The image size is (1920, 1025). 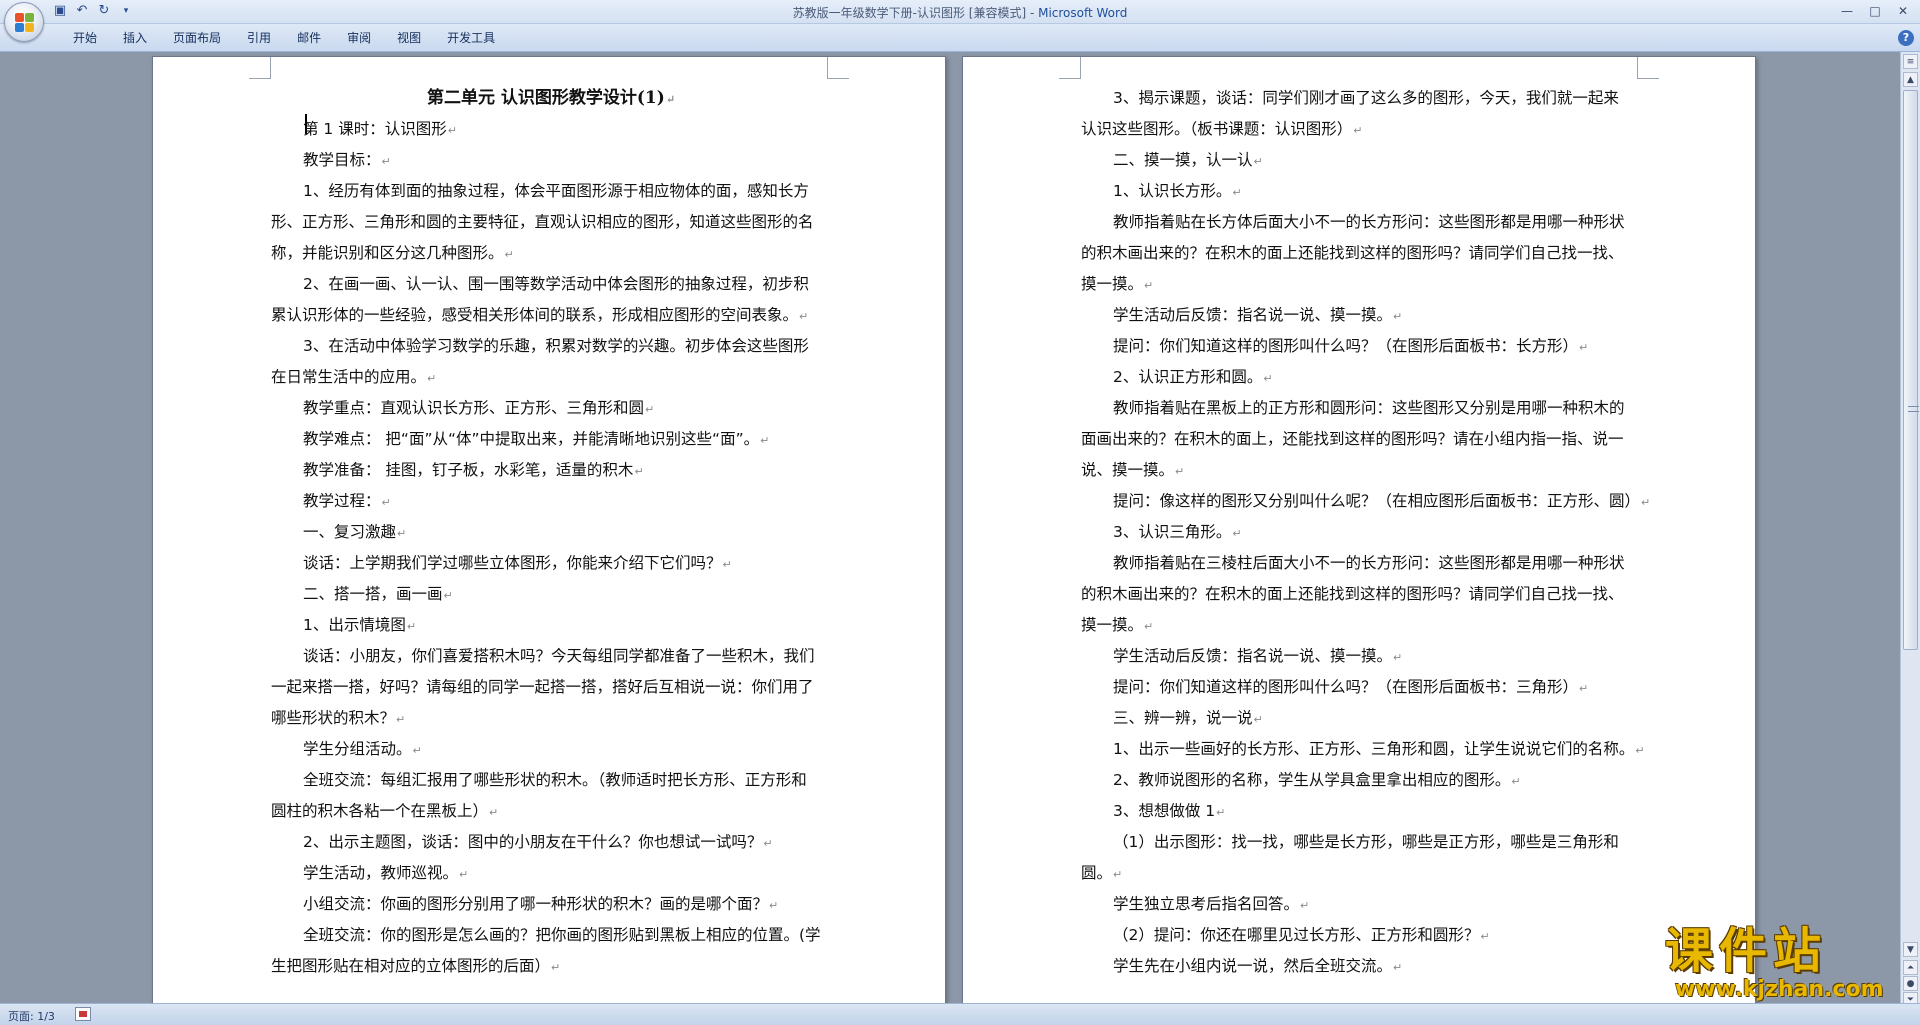 What do you see at coordinates (1910, 61) in the screenshot?
I see `ruler-toggle-icon: ≡` at bounding box center [1910, 61].